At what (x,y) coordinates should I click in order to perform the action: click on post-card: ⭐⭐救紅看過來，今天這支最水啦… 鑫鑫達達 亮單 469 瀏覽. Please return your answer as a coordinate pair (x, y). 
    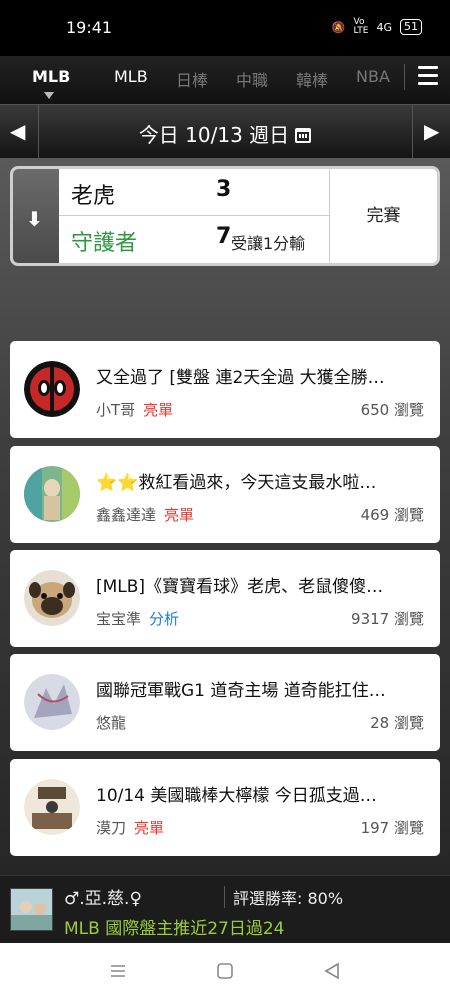
    Looking at the image, I should click on (225, 494).